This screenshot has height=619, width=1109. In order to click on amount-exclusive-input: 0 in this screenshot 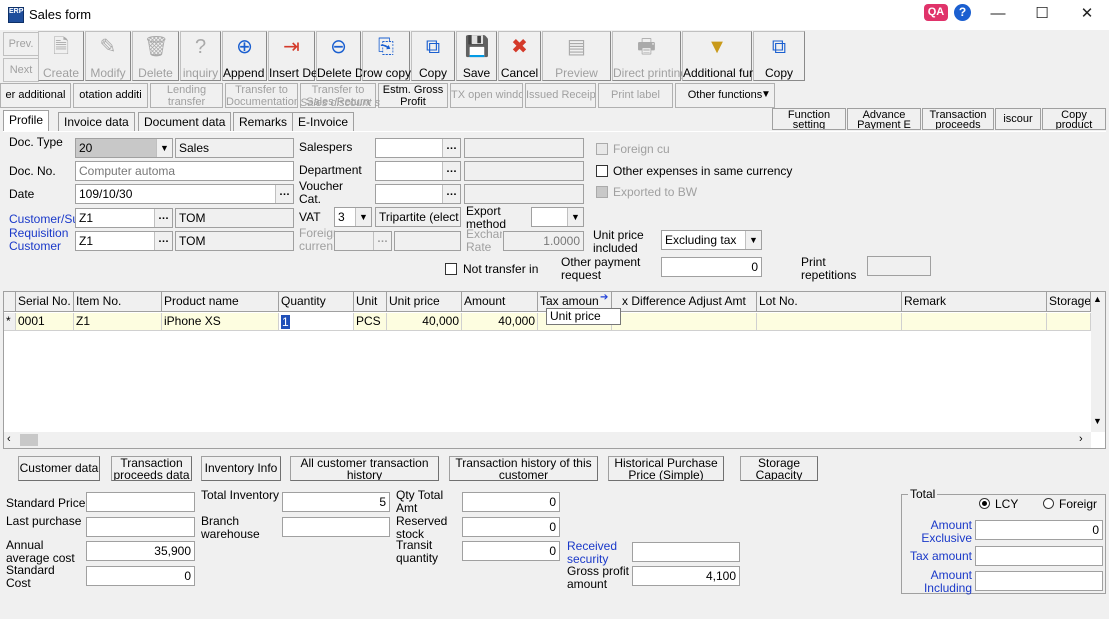, I will do `click(1039, 530)`.